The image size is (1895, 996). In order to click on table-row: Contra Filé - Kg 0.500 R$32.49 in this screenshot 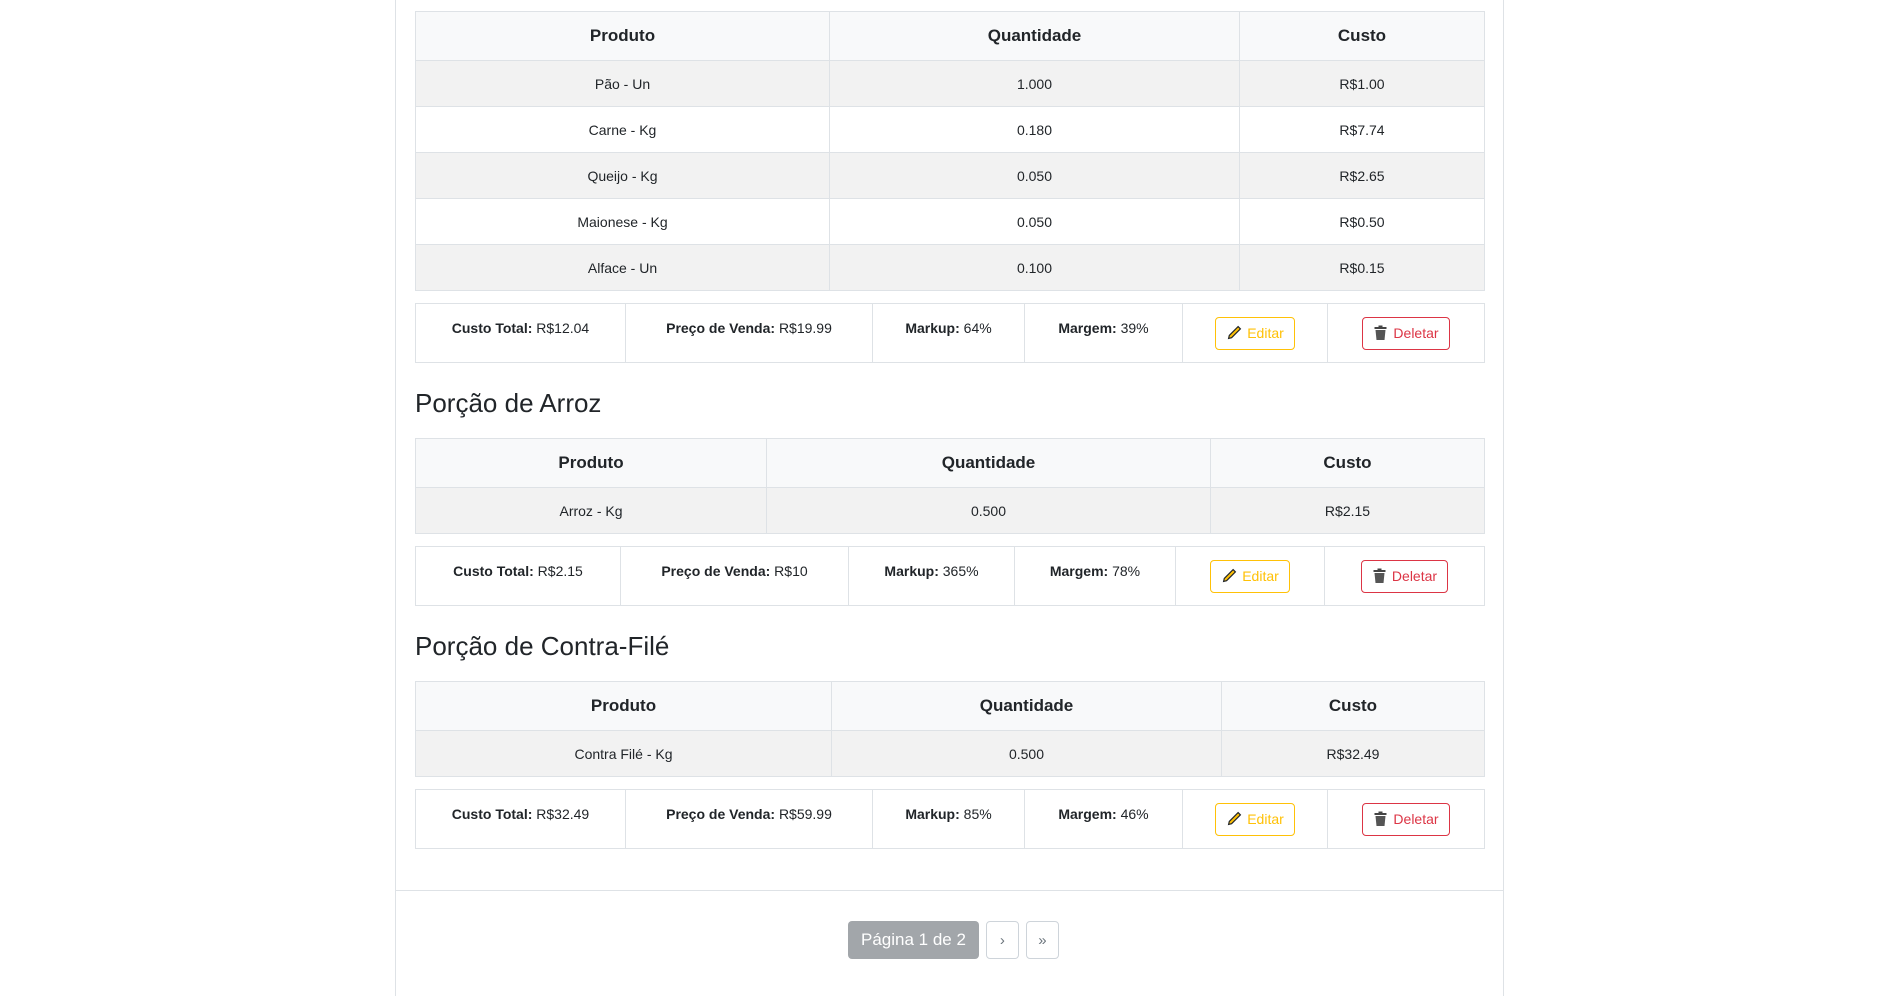, I will do `click(950, 753)`.